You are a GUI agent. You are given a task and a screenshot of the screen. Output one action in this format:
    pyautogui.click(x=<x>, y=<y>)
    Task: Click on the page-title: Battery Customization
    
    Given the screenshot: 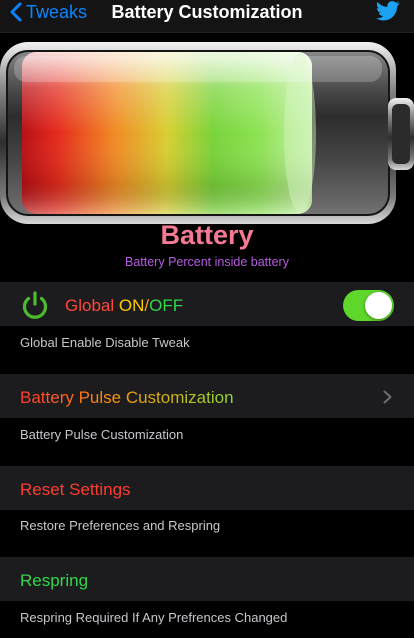 What is the action you would take?
    pyautogui.click(x=207, y=12)
    